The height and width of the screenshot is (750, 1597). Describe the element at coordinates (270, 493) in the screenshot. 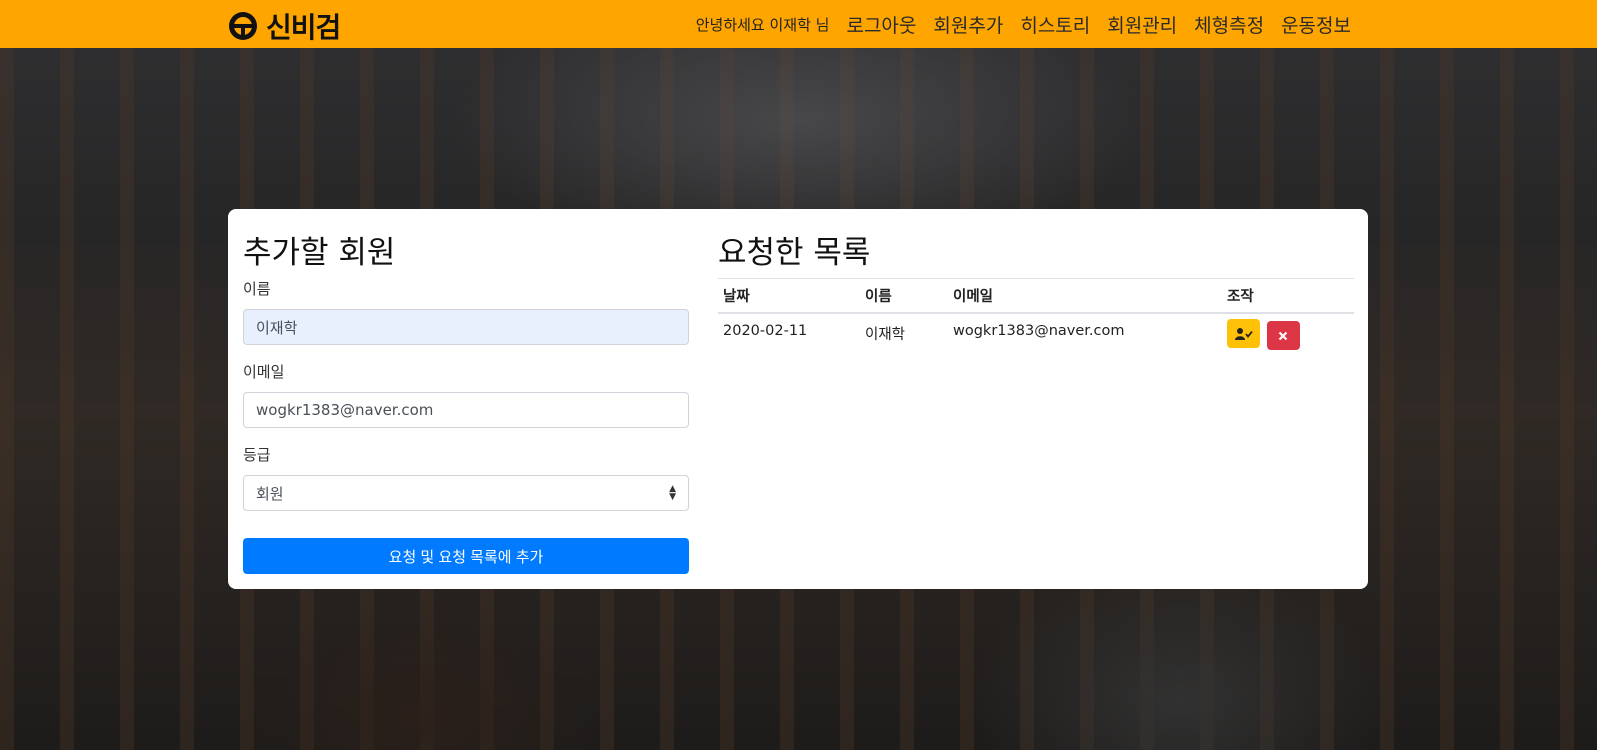

I see `grade-value: 회원` at that location.